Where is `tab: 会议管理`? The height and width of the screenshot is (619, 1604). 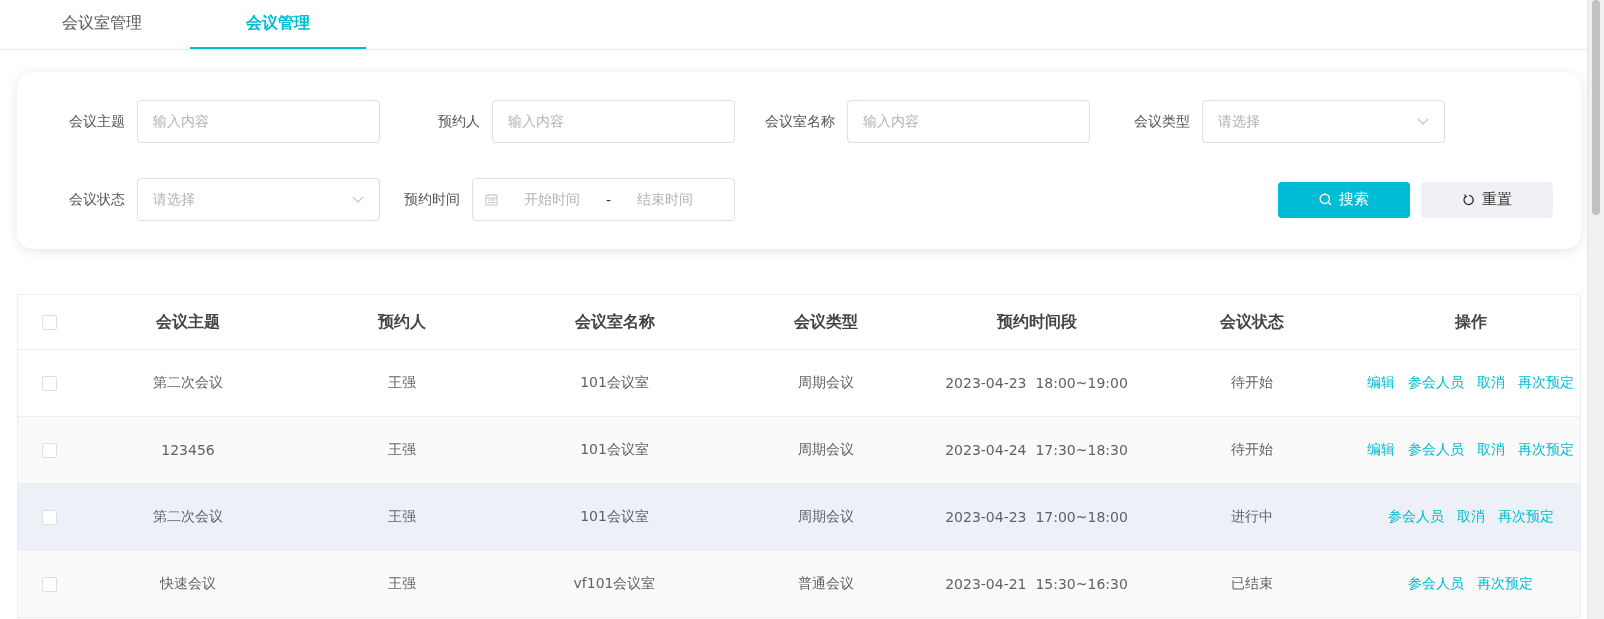 tab: 会议管理 is located at coordinates (278, 24).